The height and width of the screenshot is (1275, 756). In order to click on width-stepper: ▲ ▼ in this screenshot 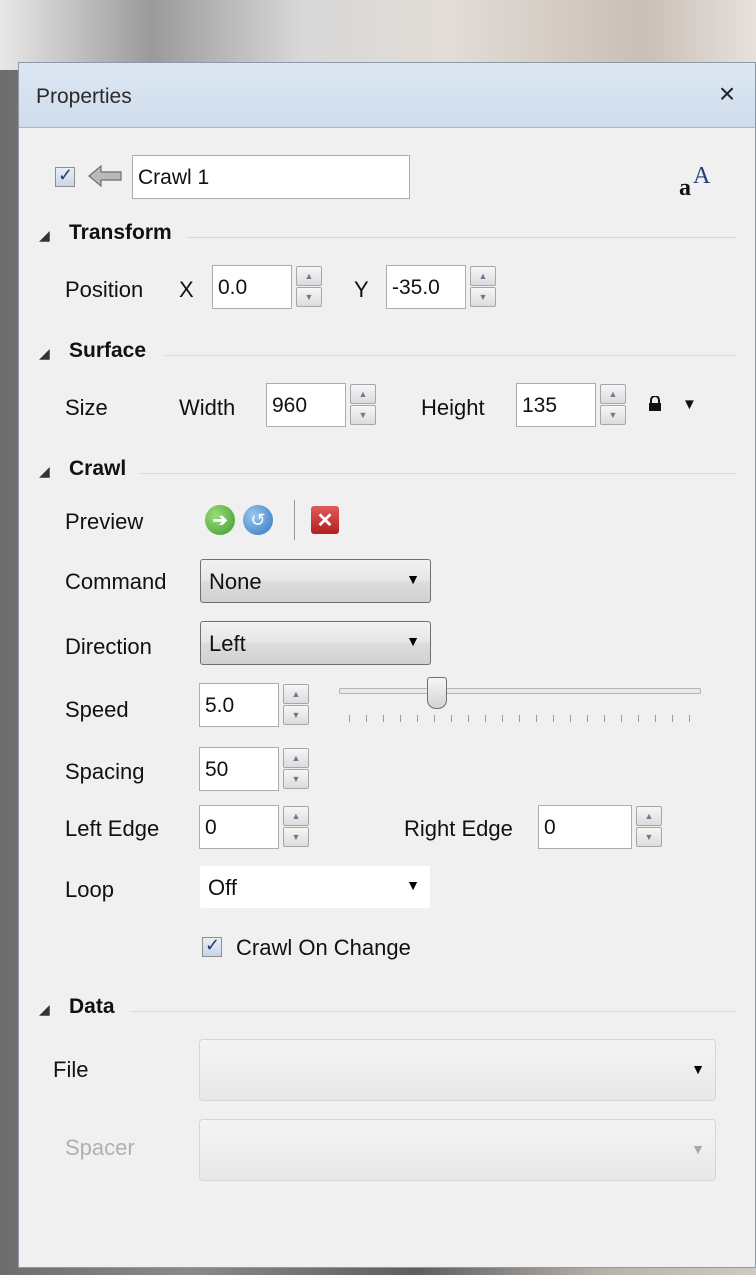, I will do `click(364, 405)`.